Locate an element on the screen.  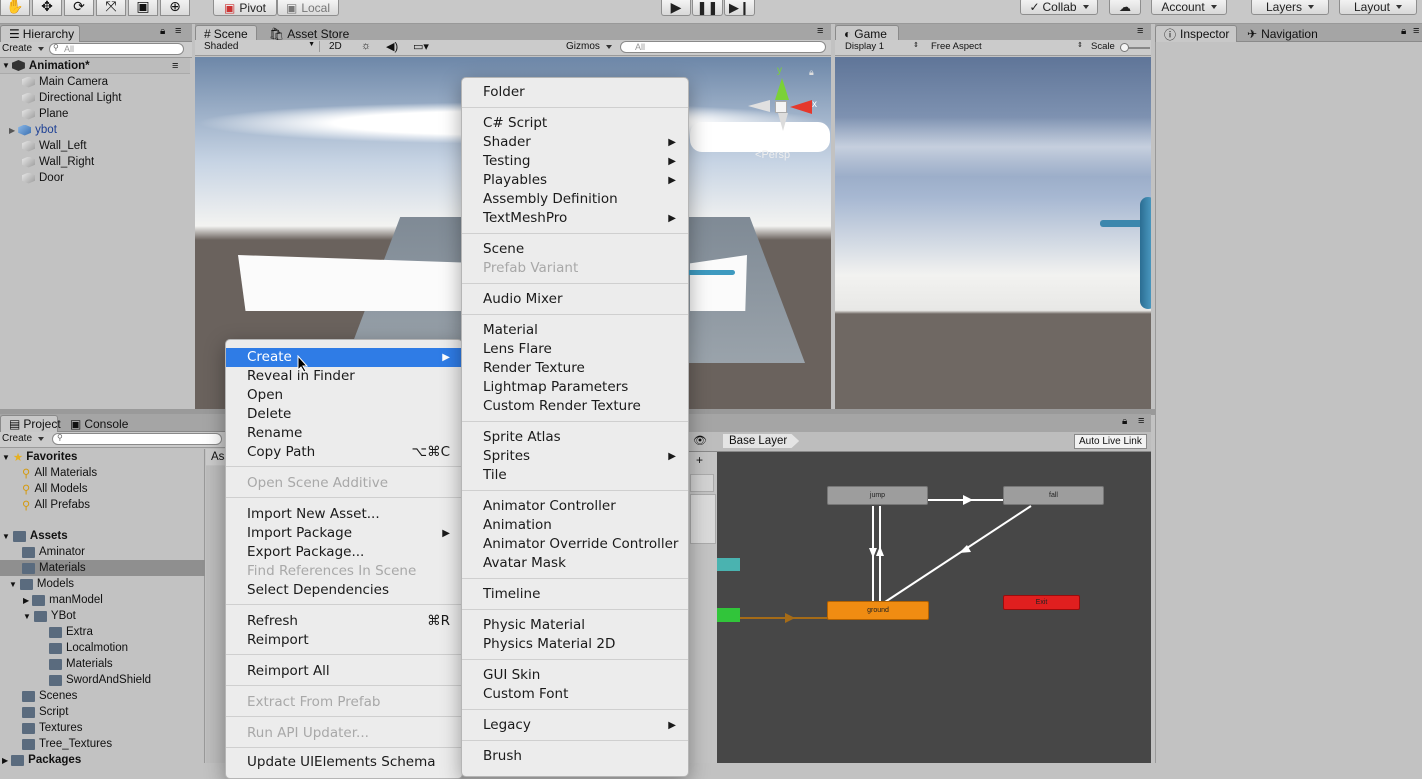
hierarchy-create-dropdown: Create is located at coordinates (23, 48).